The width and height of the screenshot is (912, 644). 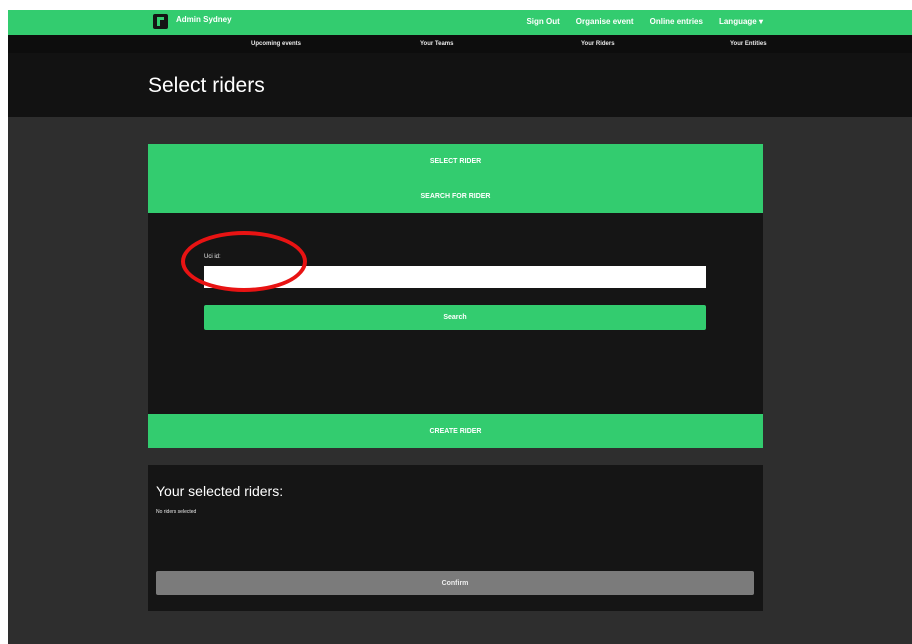 I want to click on uci-id-input, so click(x=455, y=277).